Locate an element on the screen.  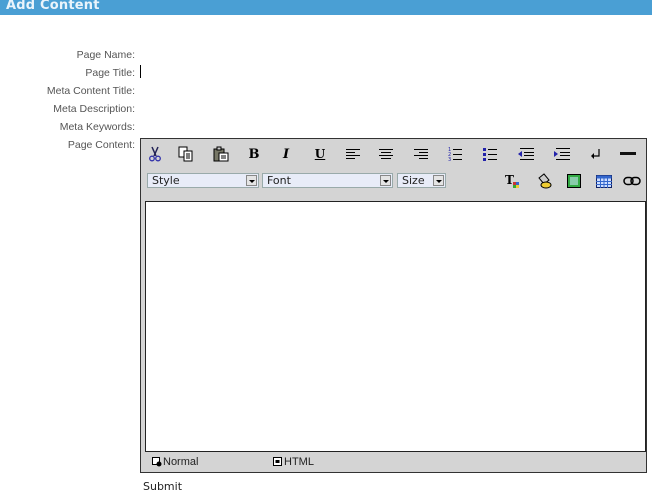
align-center-icon is located at coordinates (386, 154).